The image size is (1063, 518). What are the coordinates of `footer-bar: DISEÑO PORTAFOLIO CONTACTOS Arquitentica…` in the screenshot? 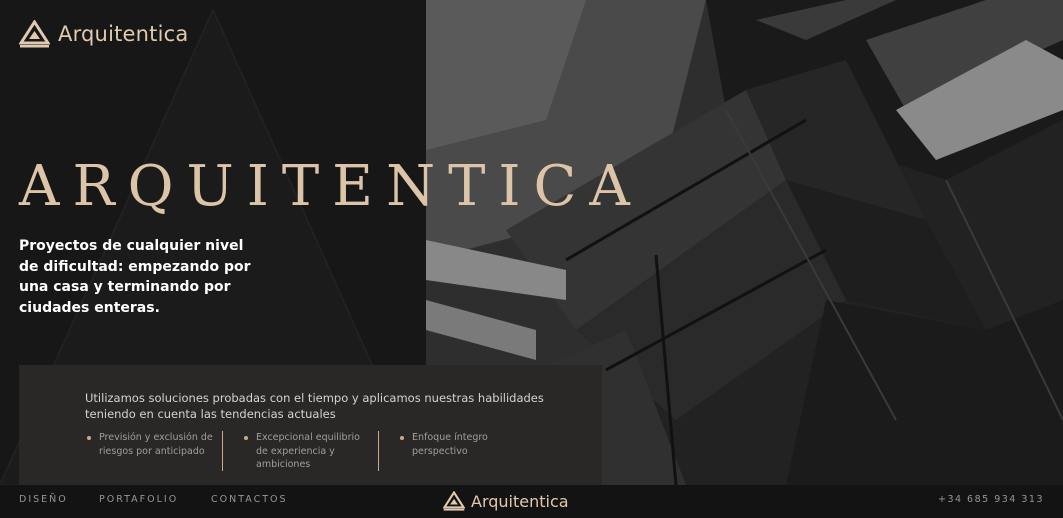 It's located at (531, 501).